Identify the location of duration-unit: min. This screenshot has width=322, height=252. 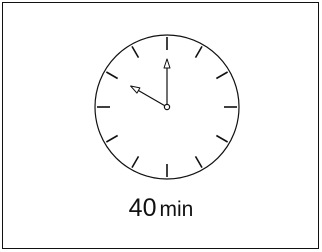
(176, 209).